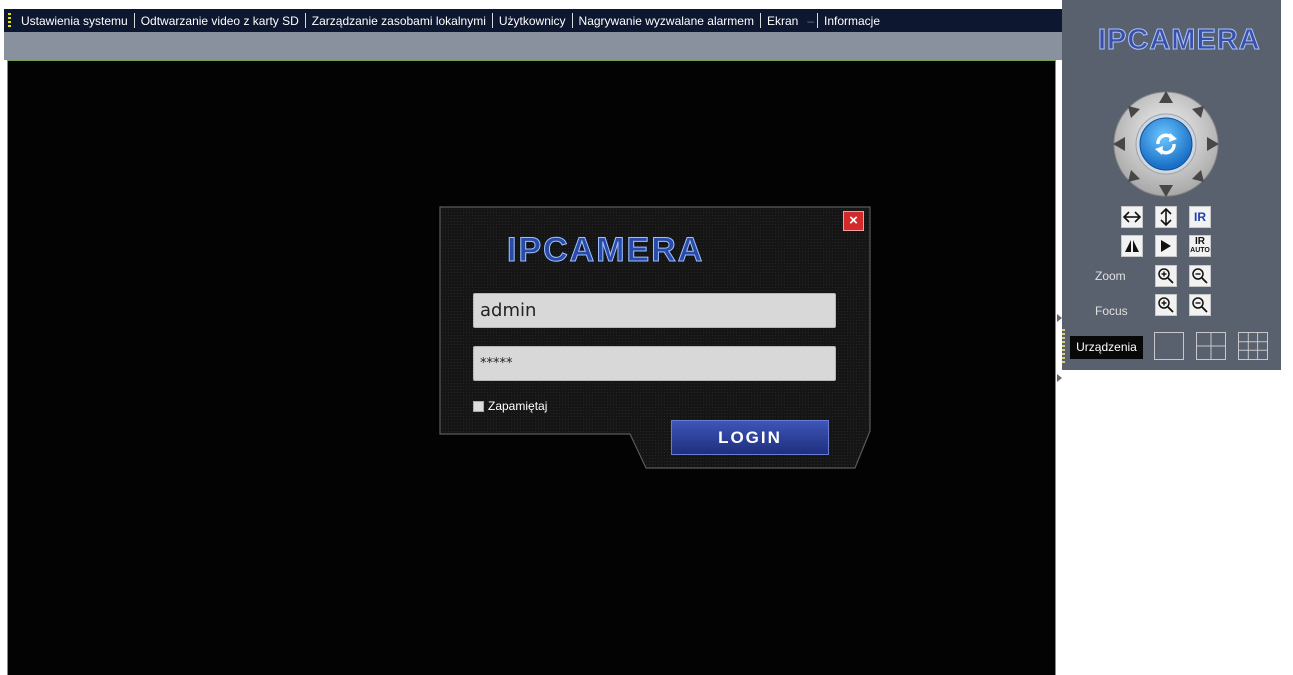 Image resolution: width=1293 pixels, height=675 pixels. What do you see at coordinates (1198, 176) in the screenshot?
I see `ptz-down-right-icon` at bounding box center [1198, 176].